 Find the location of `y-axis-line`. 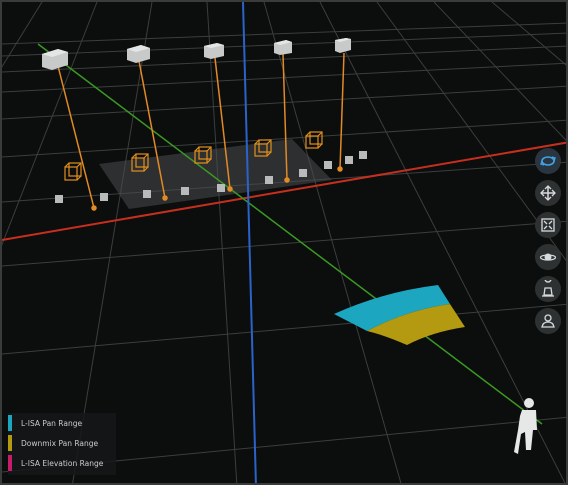

y-axis-line is located at coordinates (249, 242).